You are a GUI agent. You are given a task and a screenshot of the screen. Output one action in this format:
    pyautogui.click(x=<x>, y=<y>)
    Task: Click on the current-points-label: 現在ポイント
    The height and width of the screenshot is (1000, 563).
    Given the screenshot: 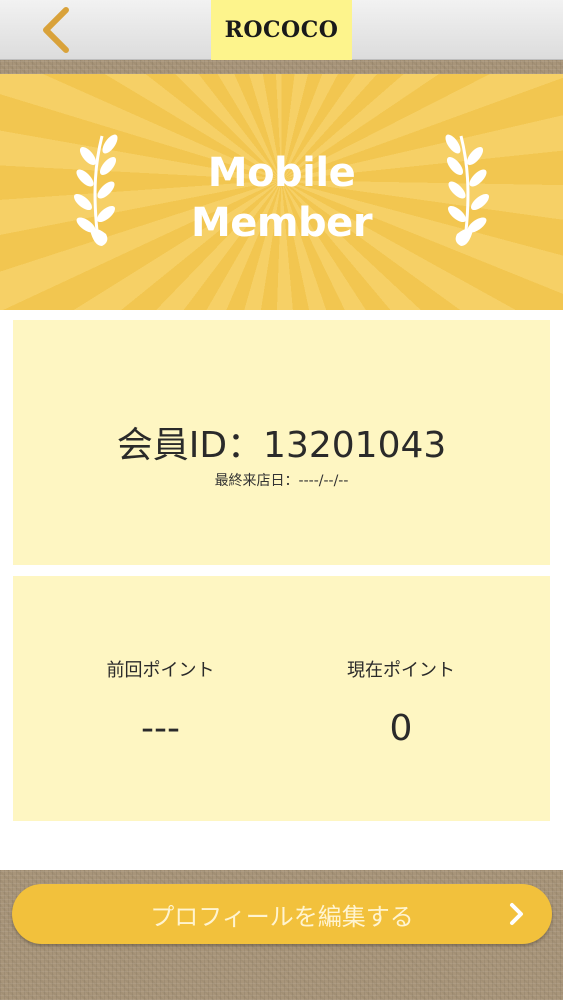 What is the action you would take?
    pyautogui.click(x=401, y=670)
    